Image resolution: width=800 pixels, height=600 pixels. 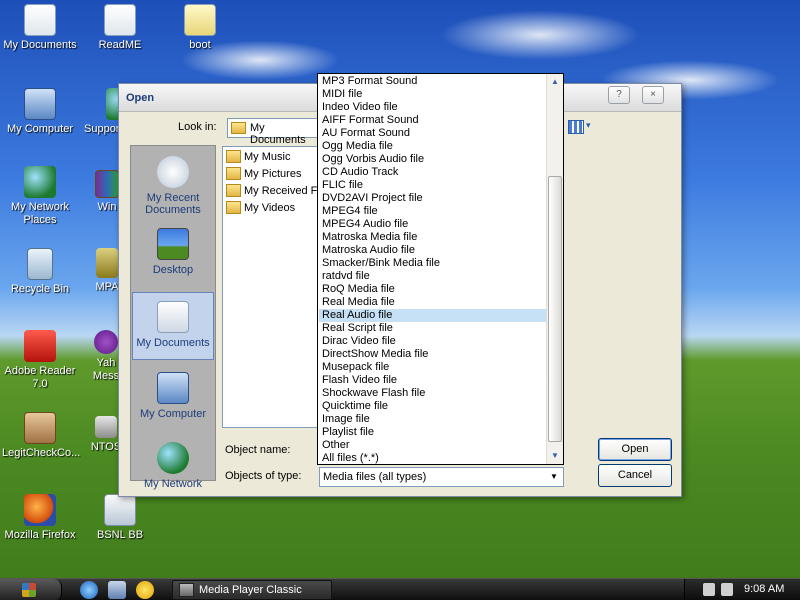 What do you see at coordinates (274, 191) in the screenshot?
I see `list-item: My Received Fil` at bounding box center [274, 191].